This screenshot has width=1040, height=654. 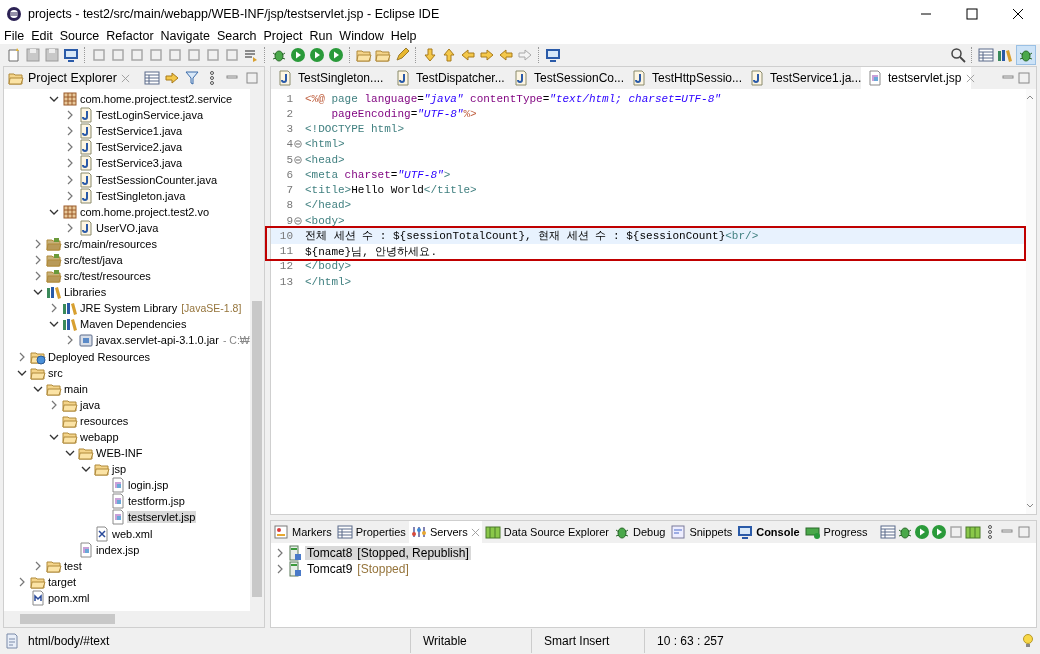 What do you see at coordinates (546, 532) in the screenshot?
I see `view-tab: Data Source Explorer` at bounding box center [546, 532].